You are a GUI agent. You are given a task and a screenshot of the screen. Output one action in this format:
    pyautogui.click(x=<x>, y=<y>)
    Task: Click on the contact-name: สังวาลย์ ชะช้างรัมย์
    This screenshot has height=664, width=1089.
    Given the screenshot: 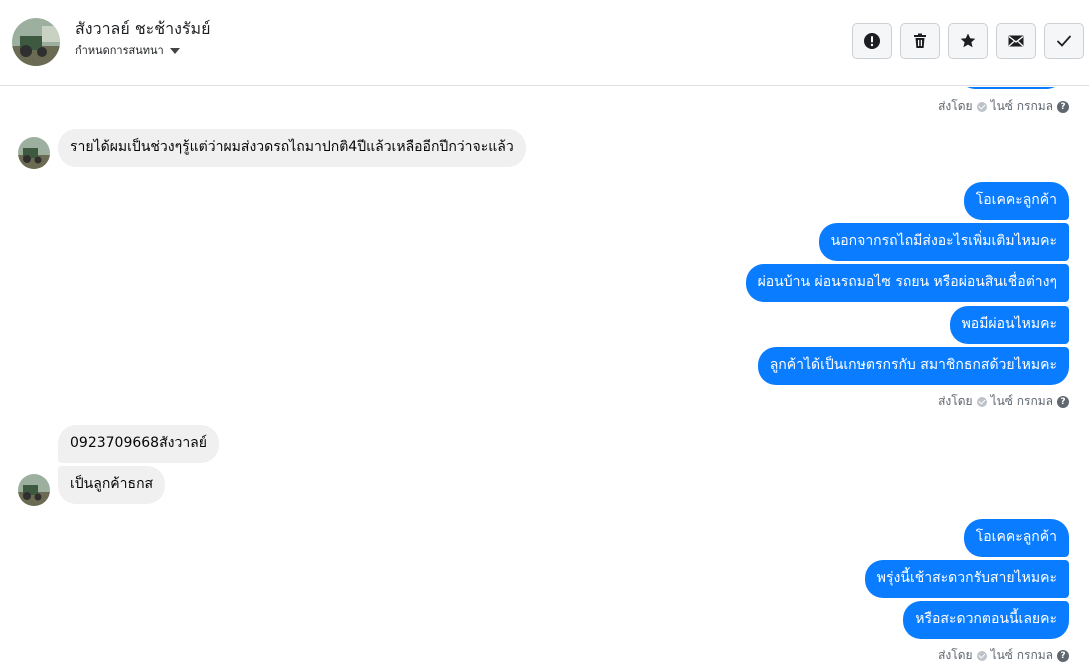 What is the action you would take?
    pyautogui.click(x=142, y=29)
    